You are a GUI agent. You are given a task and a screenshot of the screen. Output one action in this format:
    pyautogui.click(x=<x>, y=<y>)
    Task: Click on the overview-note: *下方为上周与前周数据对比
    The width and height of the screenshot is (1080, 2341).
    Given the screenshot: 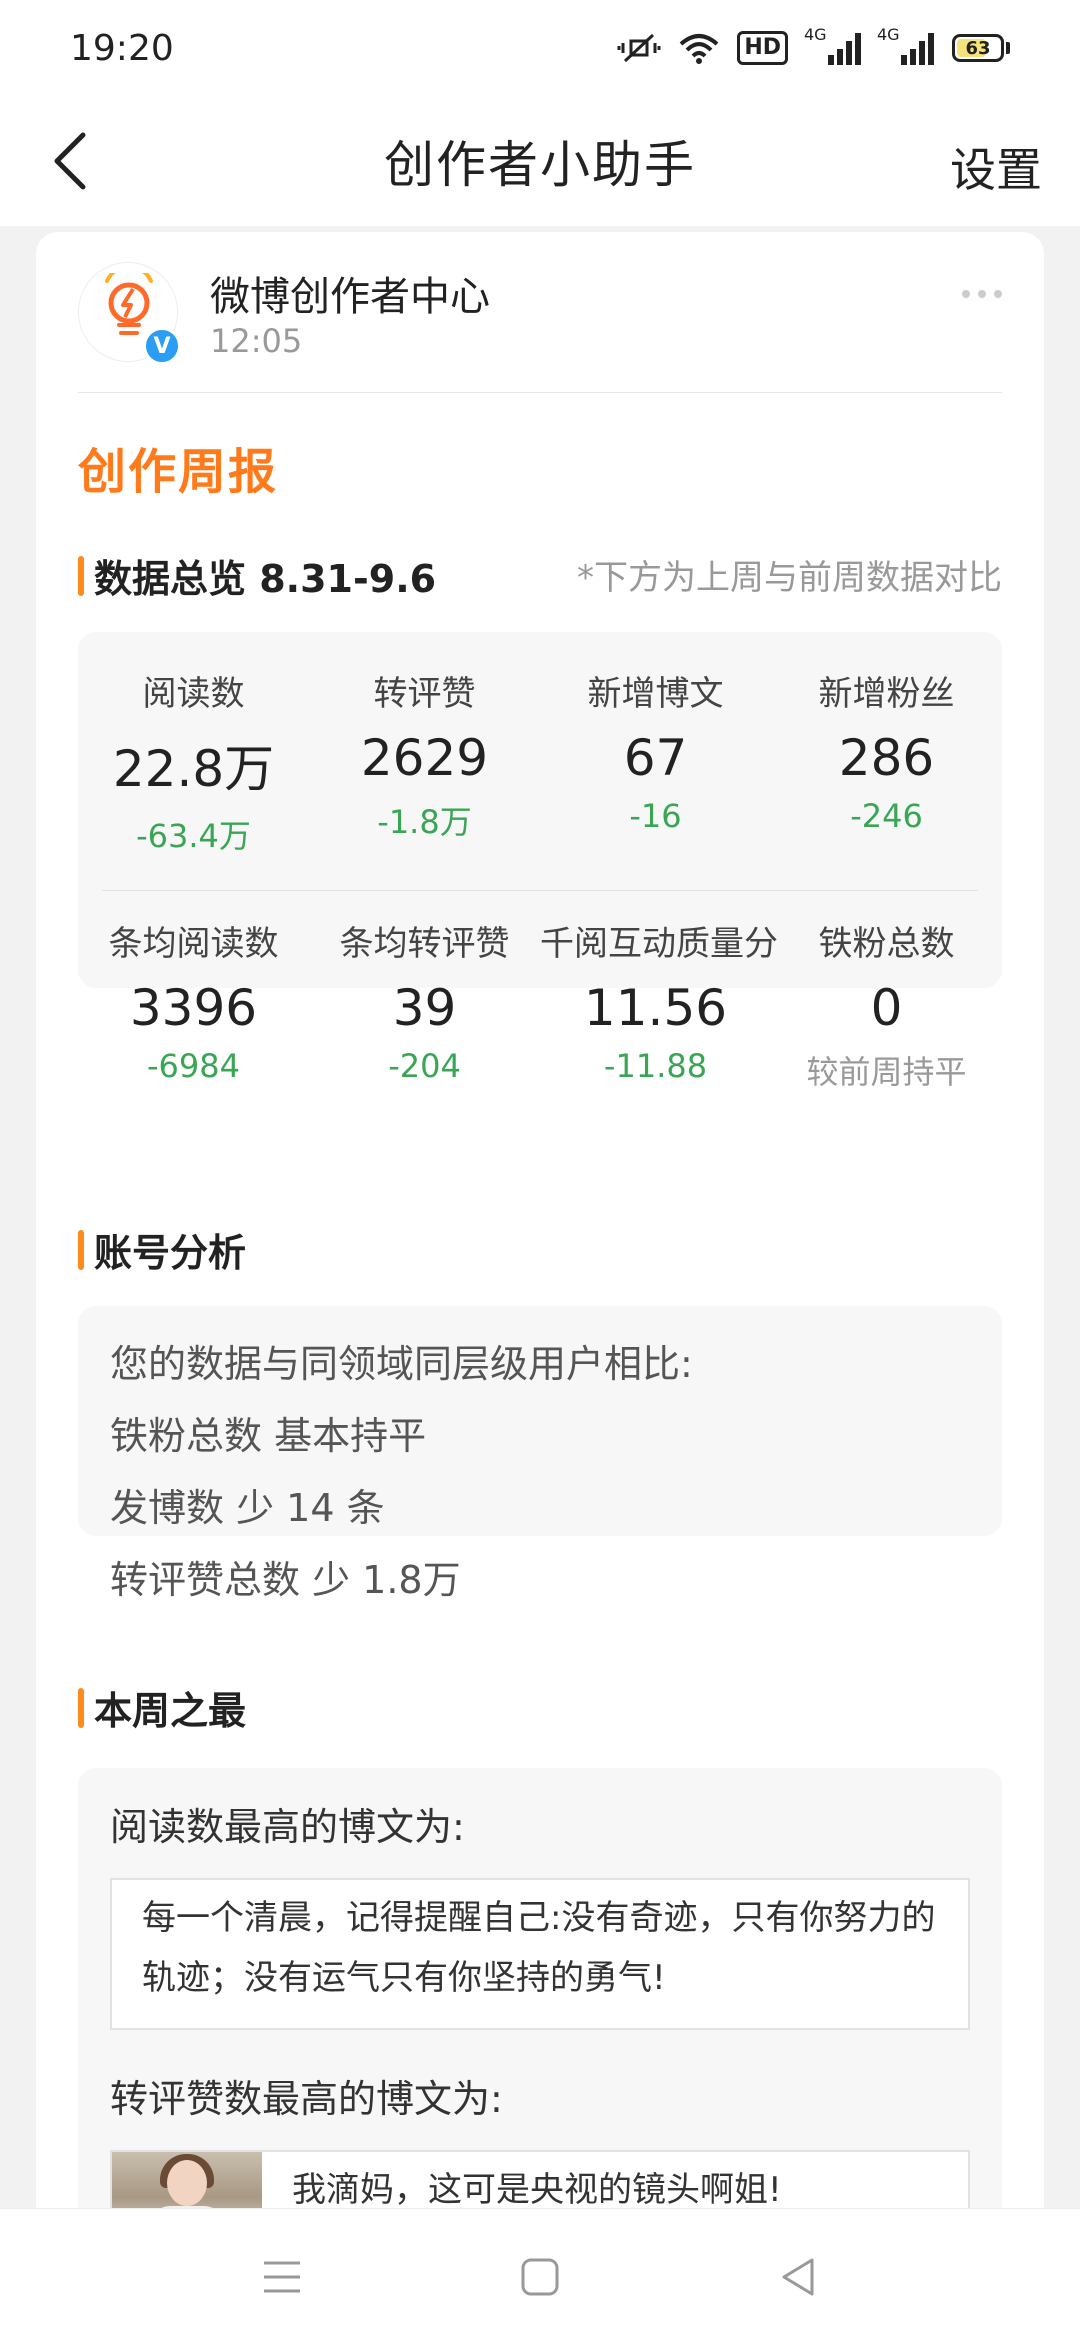 What is the action you would take?
    pyautogui.click(x=789, y=578)
    